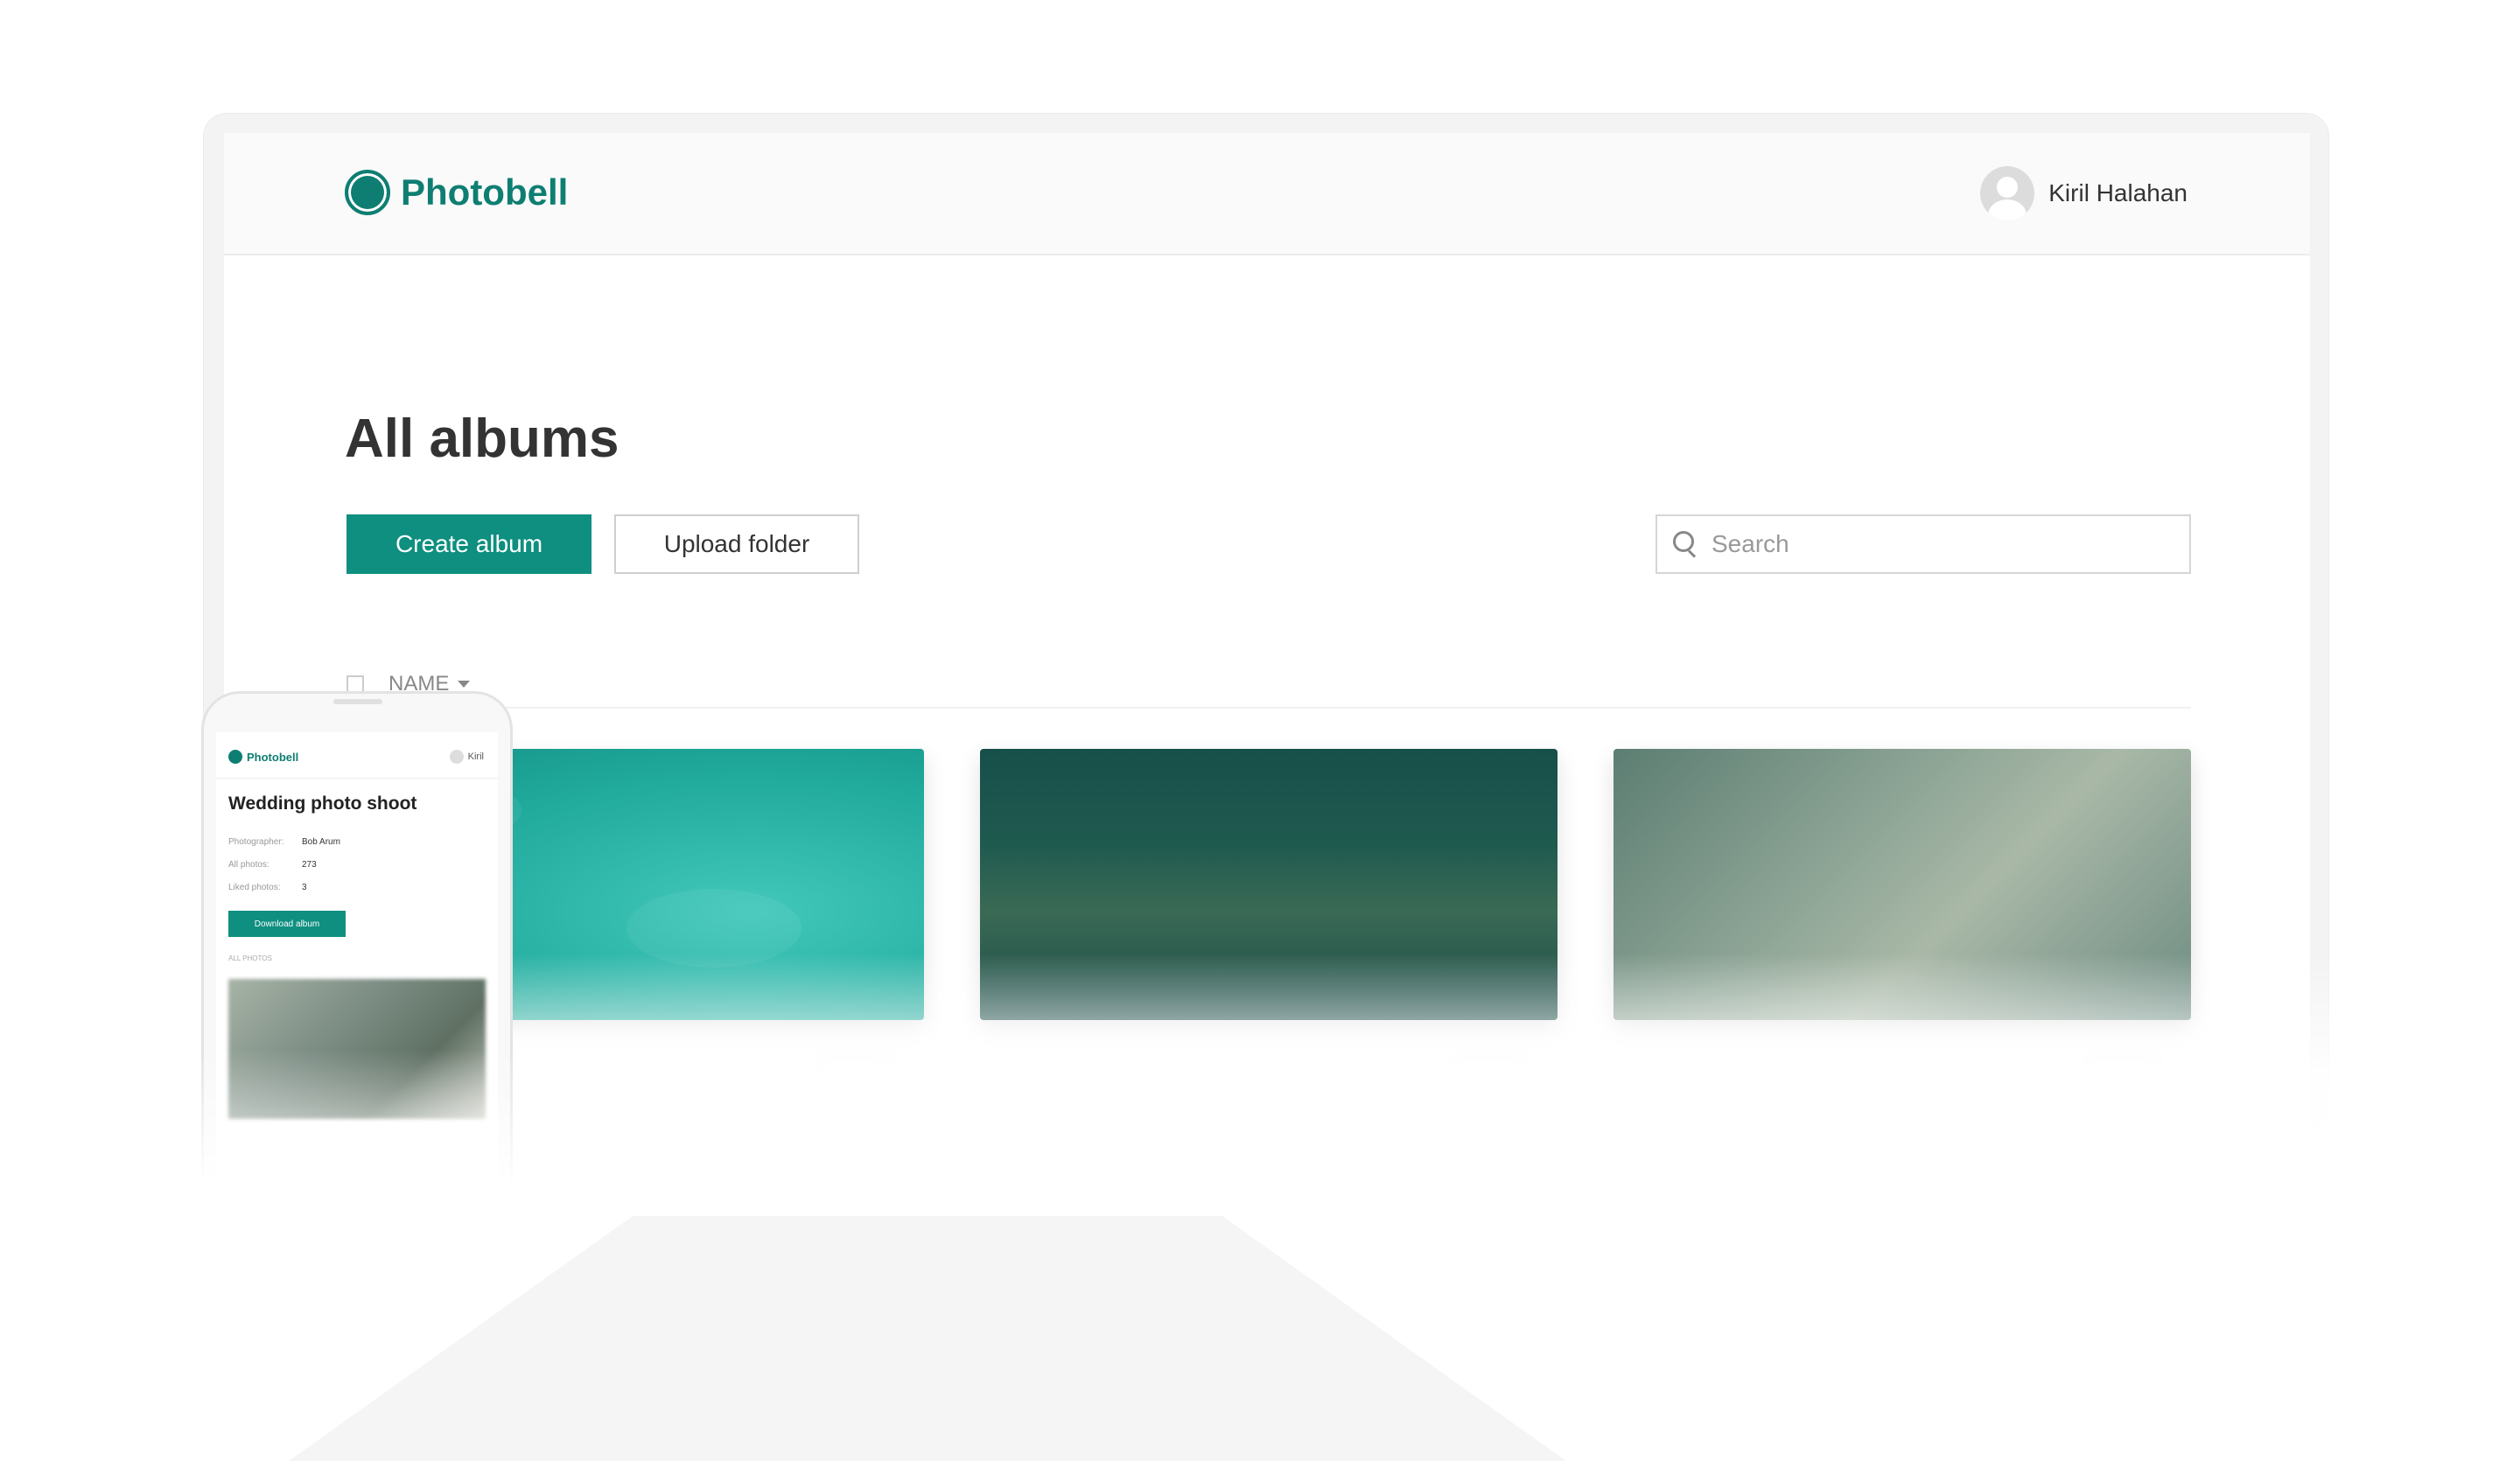  I want to click on phone-user-name: Kiril, so click(475, 756).